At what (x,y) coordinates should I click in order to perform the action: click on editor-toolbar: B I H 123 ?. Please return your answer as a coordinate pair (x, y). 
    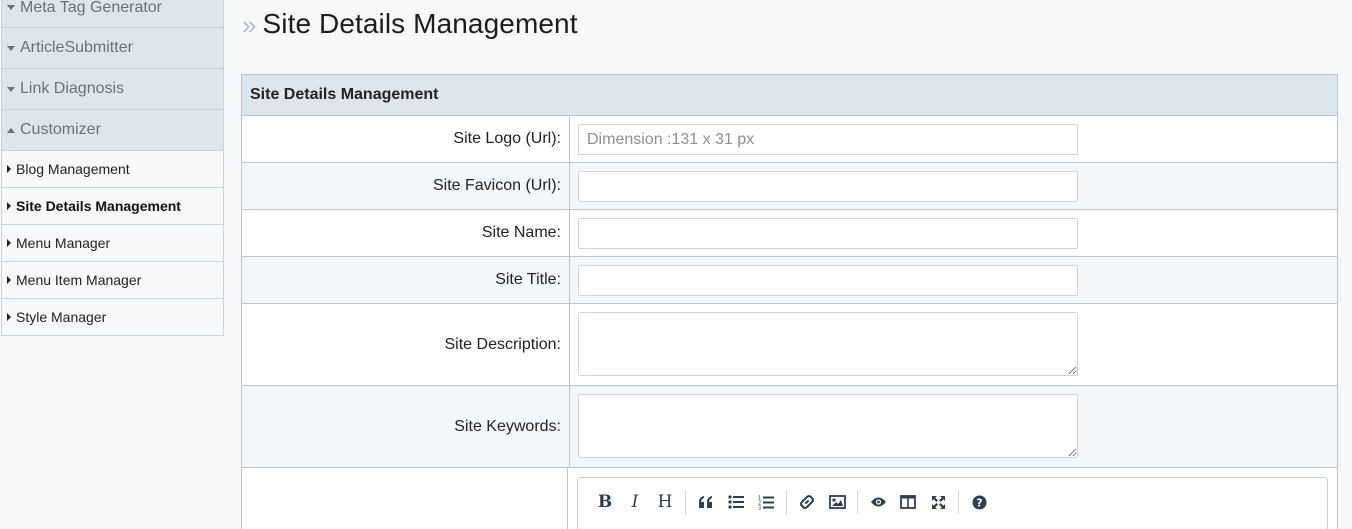
    Looking at the image, I should click on (952, 503).